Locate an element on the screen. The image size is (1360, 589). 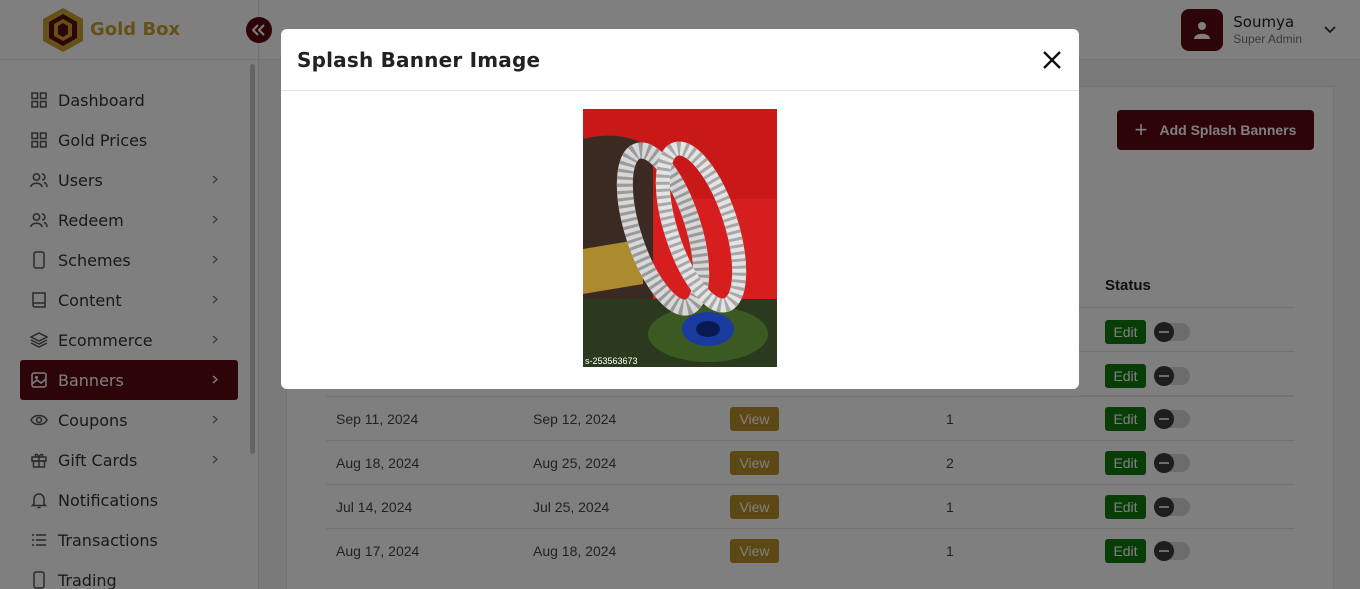
bangles-photo is located at coordinates (680, 238).